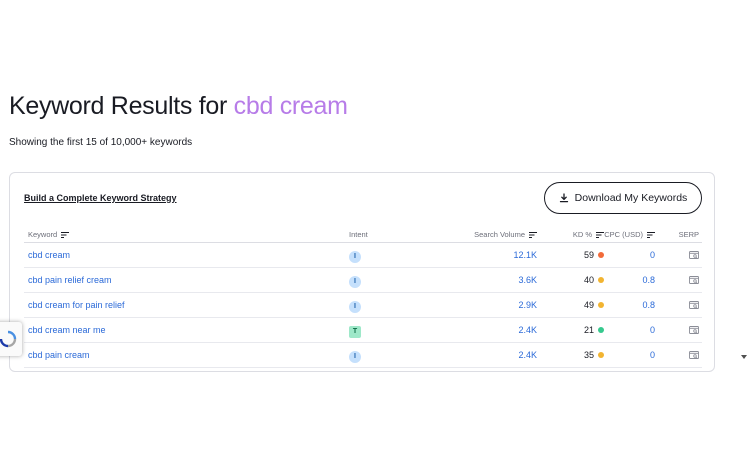  Describe the element at coordinates (582, 234) in the screenshot. I see `col-kd-label: KD %` at that location.